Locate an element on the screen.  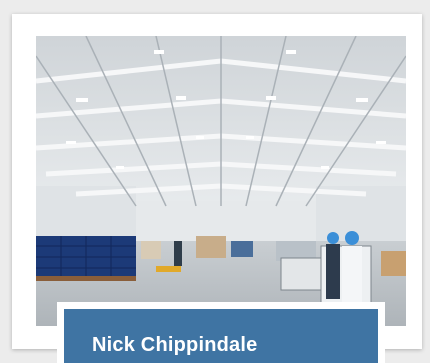
name-banner: Nick Chippindale is located at coordinates (221, 336).